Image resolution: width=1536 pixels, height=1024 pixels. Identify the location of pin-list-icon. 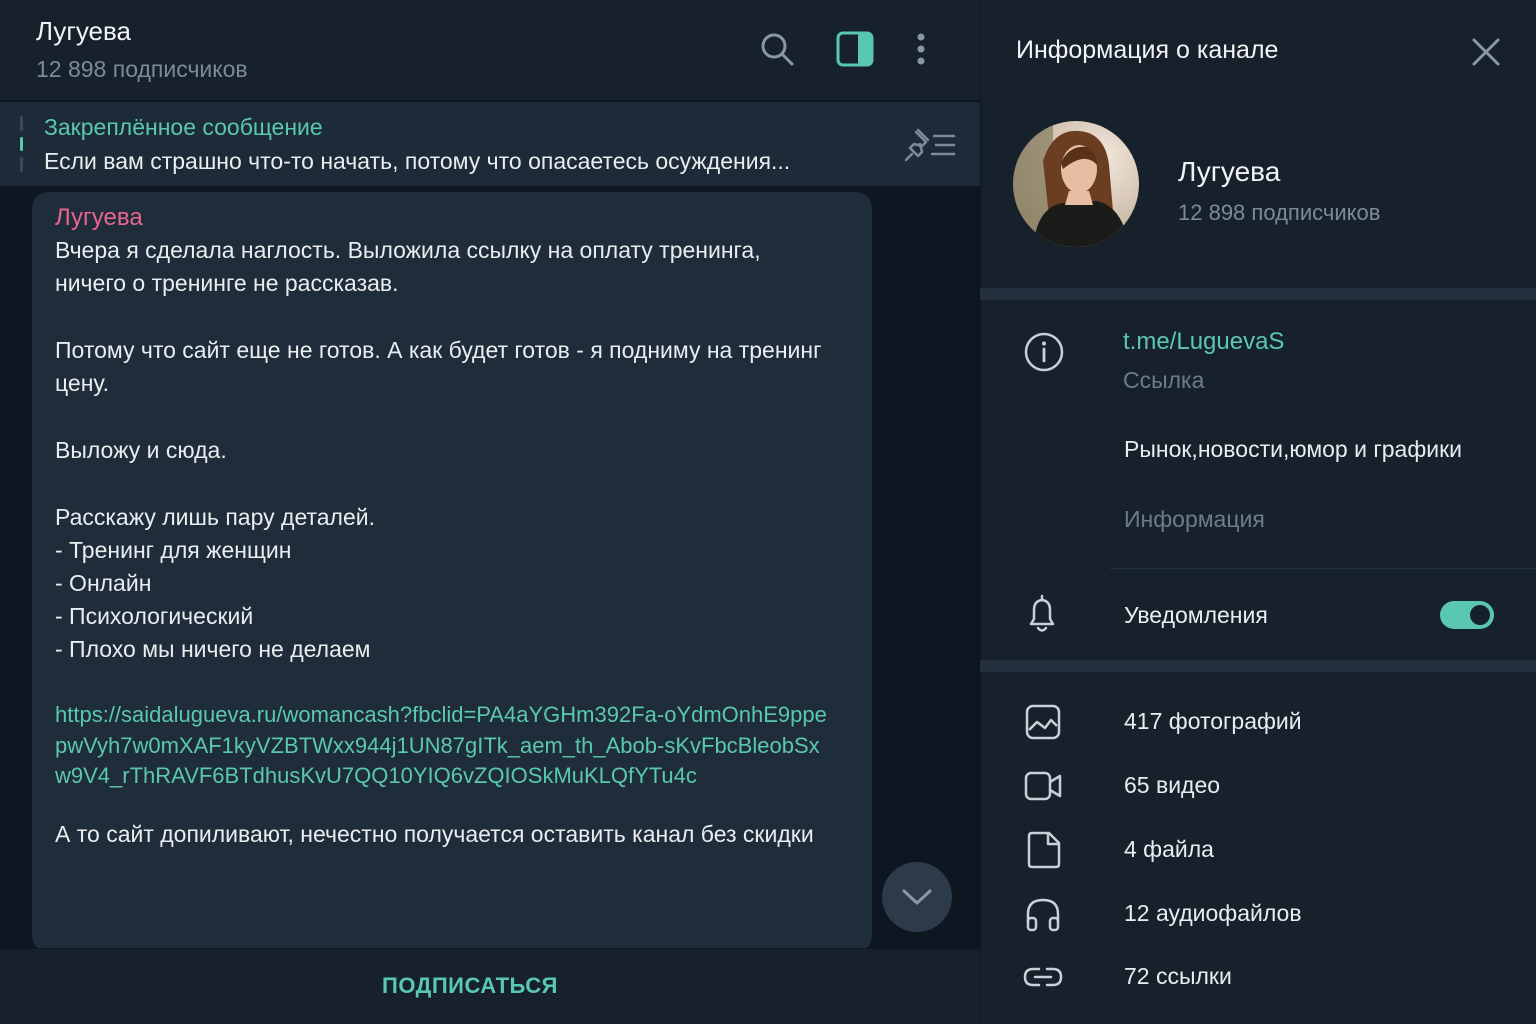
(930, 145).